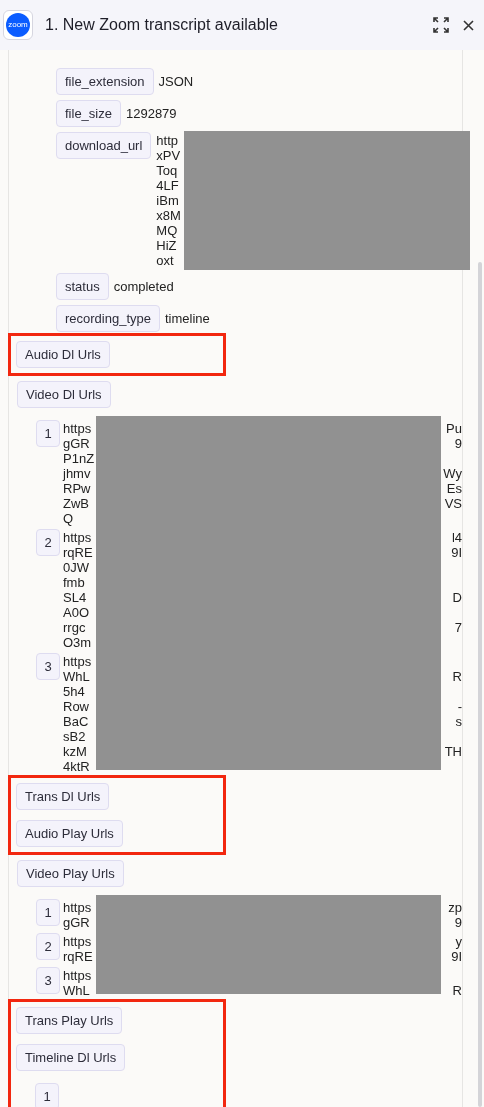 This screenshot has height=1107, width=484. Describe the element at coordinates (457, 597) in the screenshot. I see `url-fragment: D` at that location.